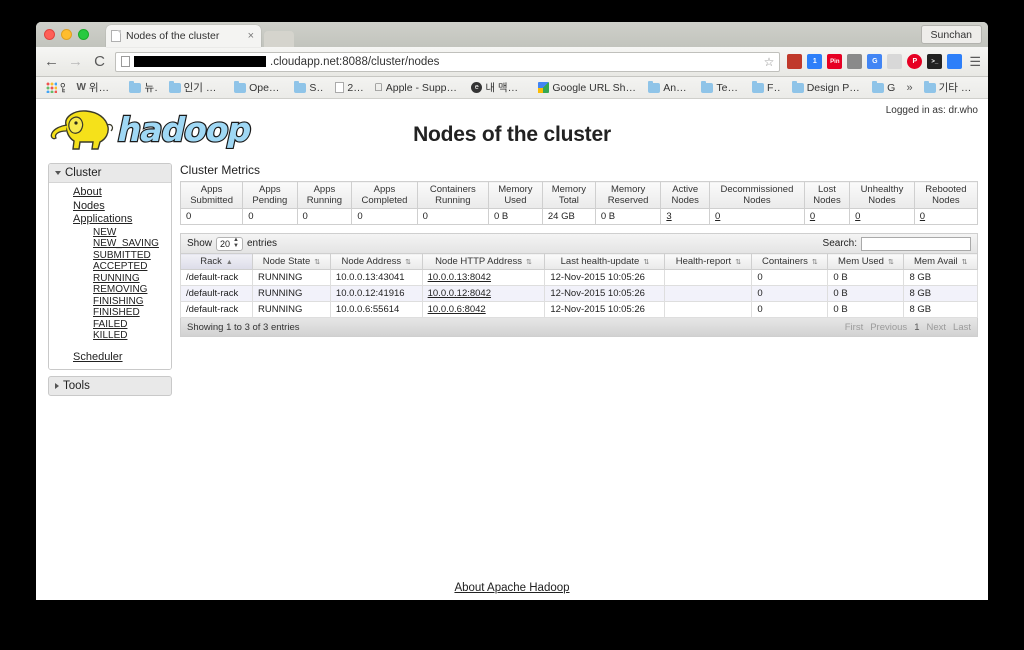  Describe the element at coordinates (600, 261) in the screenshot. I see `col-last-health-update-label: Last health-update` at that location.